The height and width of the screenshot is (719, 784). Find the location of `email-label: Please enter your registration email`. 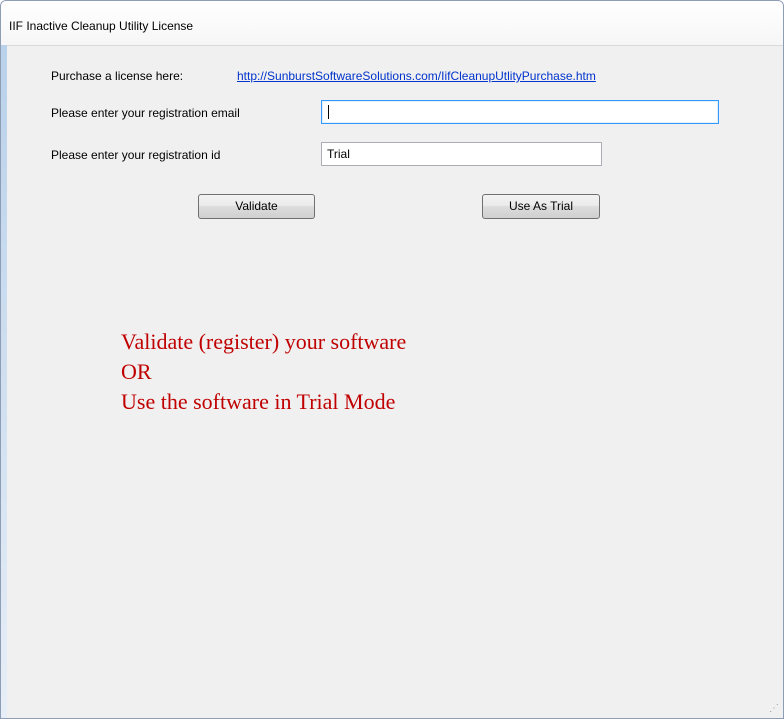

email-label: Please enter your registration email is located at coordinates (145, 113).